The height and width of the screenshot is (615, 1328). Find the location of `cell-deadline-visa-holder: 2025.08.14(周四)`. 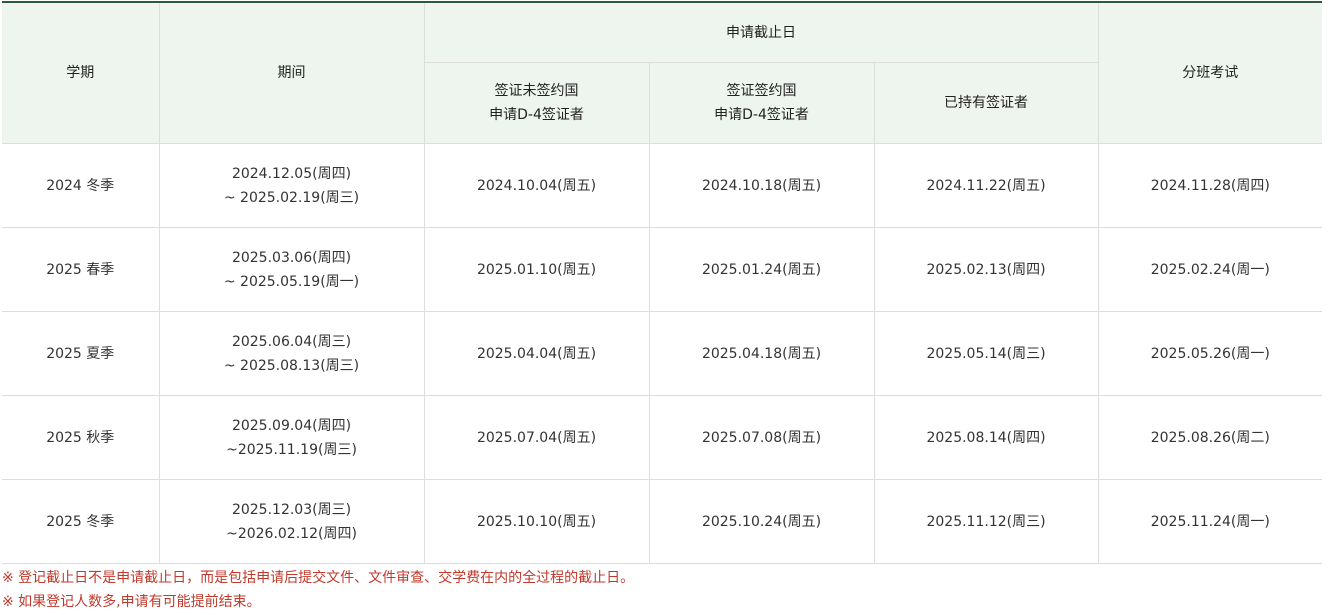

cell-deadline-visa-holder: 2025.08.14(周四) is located at coordinates (986, 437).